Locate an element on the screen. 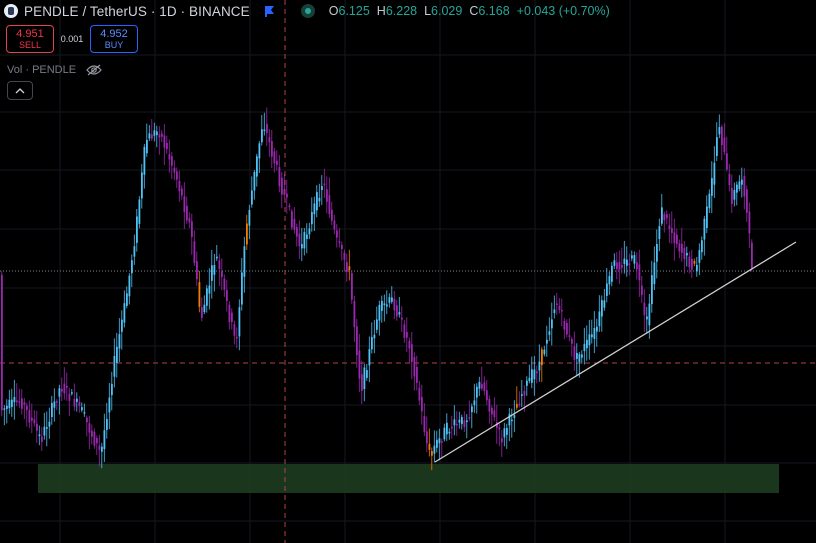 This screenshot has height=543, width=816. chevron-up-icon is located at coordinates (20, 90).